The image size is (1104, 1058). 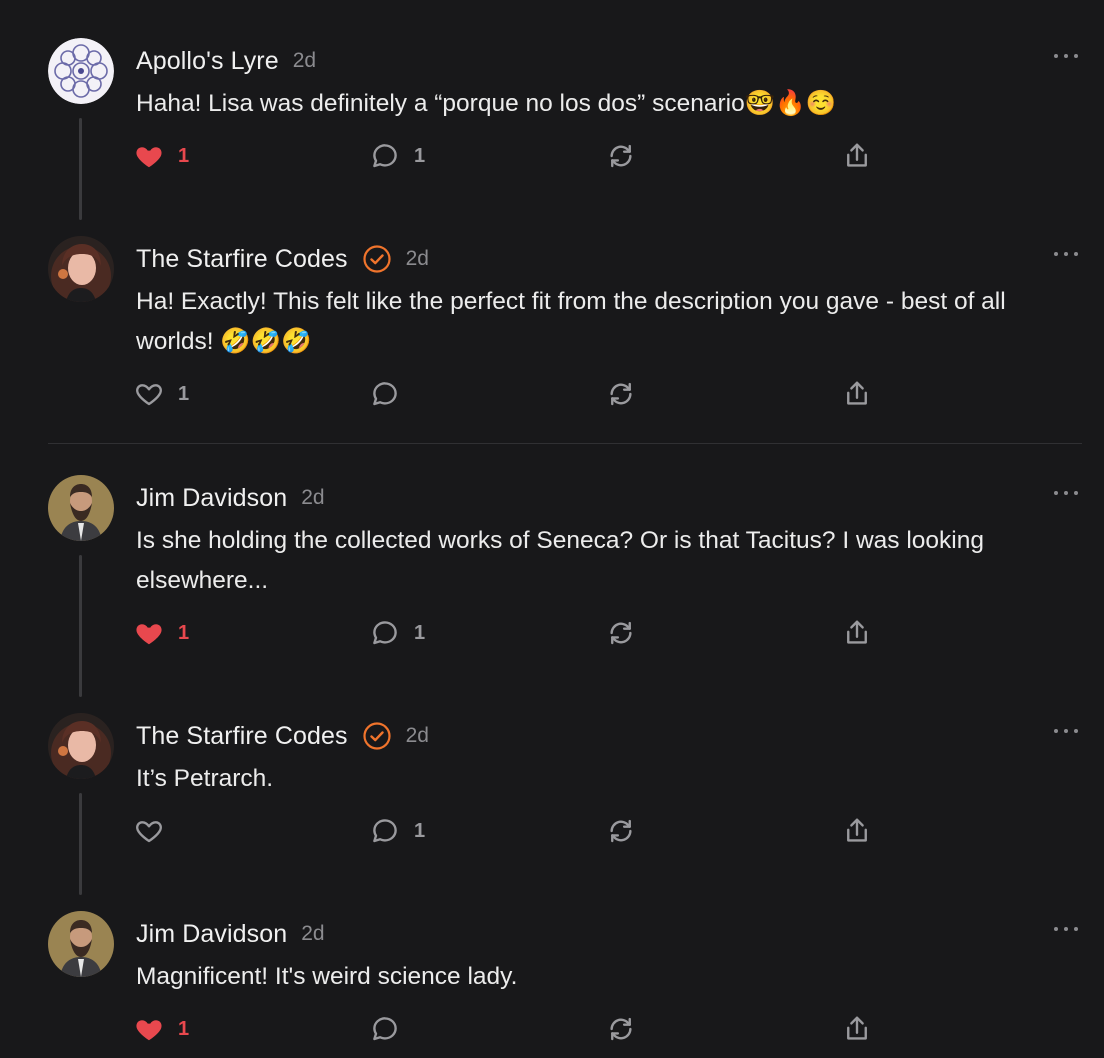 I want to click on comment-text: It’s Petrarch., so click(x=205, y=778).